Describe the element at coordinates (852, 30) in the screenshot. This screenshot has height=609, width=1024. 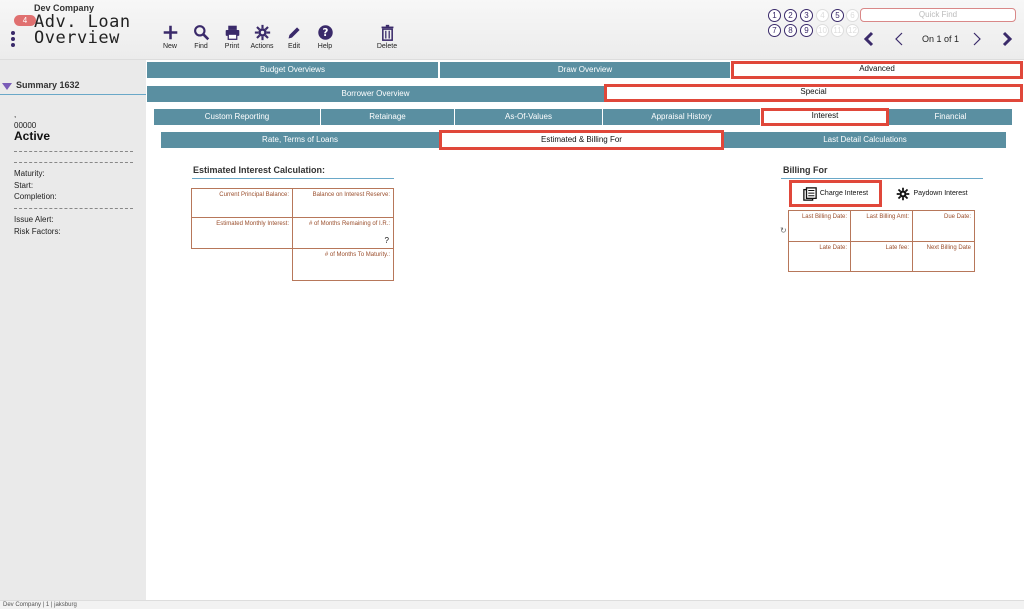
I see `number-button-12: 12` at that location.